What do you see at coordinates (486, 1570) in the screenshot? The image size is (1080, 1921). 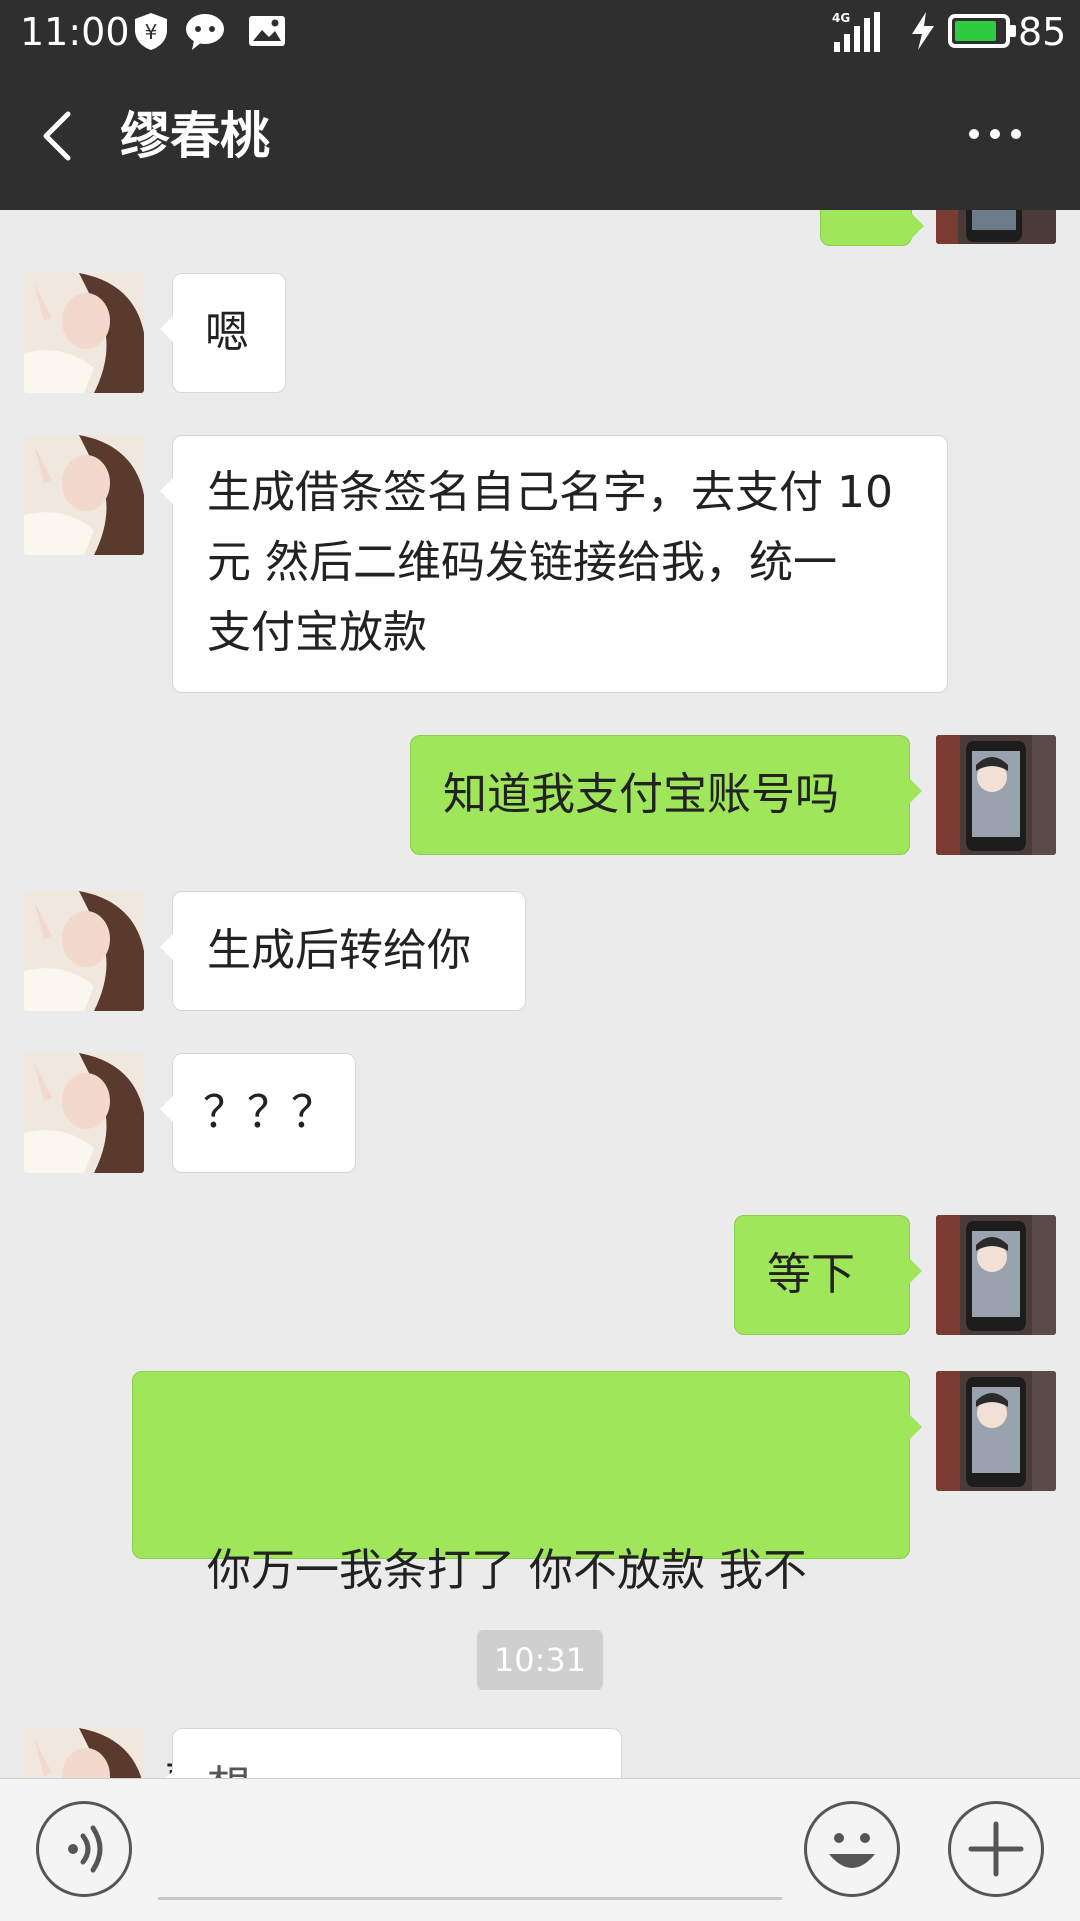 I see `message-text-line: 你万一我条打了 你不放款 我不` at bounding box center [486, 1570].